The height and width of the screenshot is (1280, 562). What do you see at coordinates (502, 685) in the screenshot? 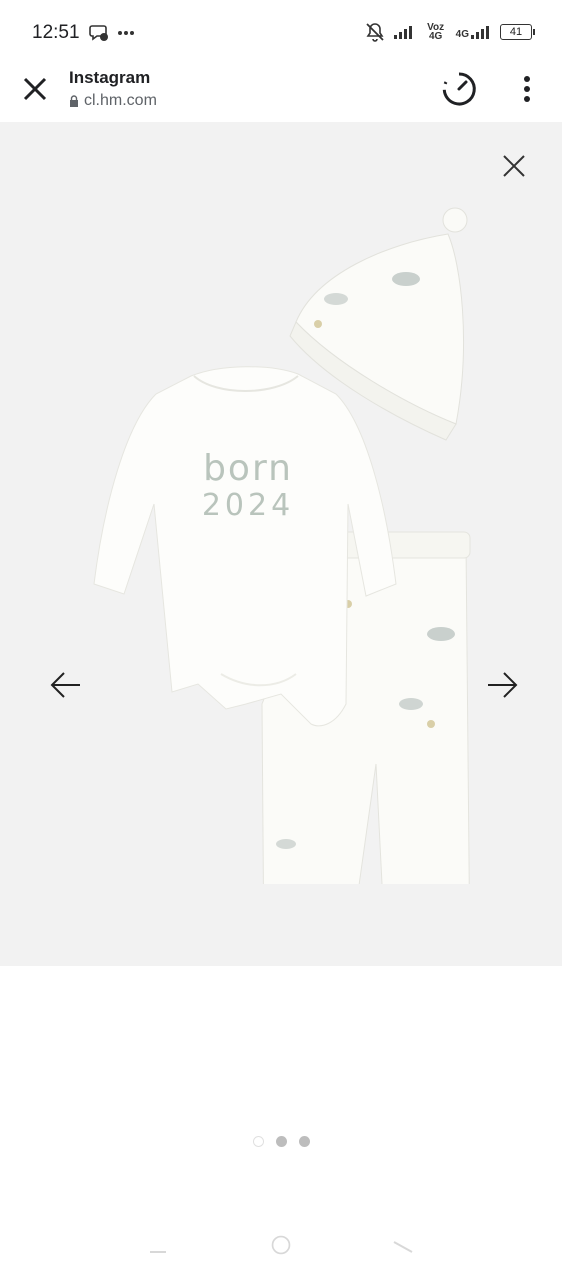
I see `arrow-right-icon` at bounding box center [502, 685].